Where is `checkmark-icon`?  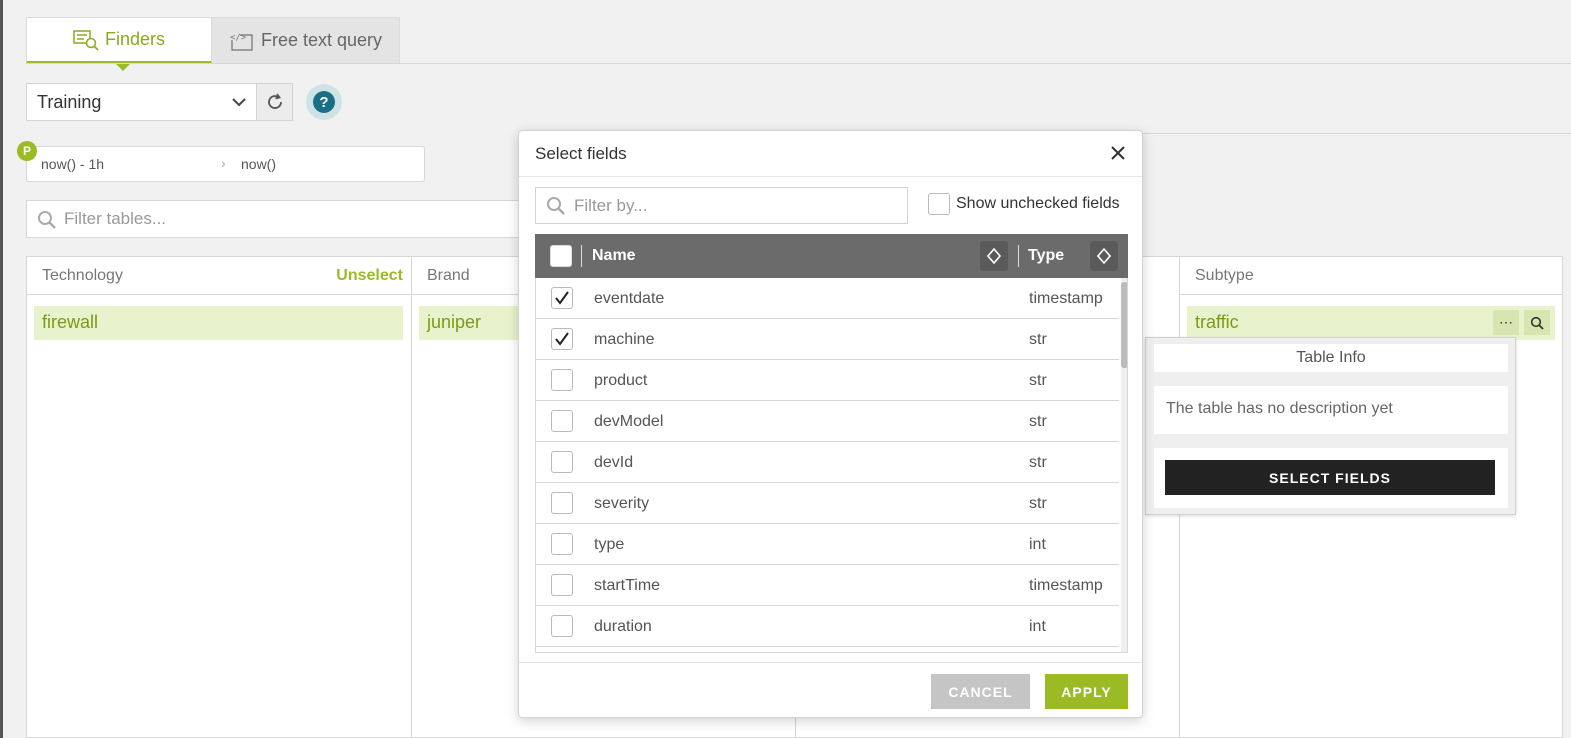 checkmark-icon is located at coordinates (562, 298).